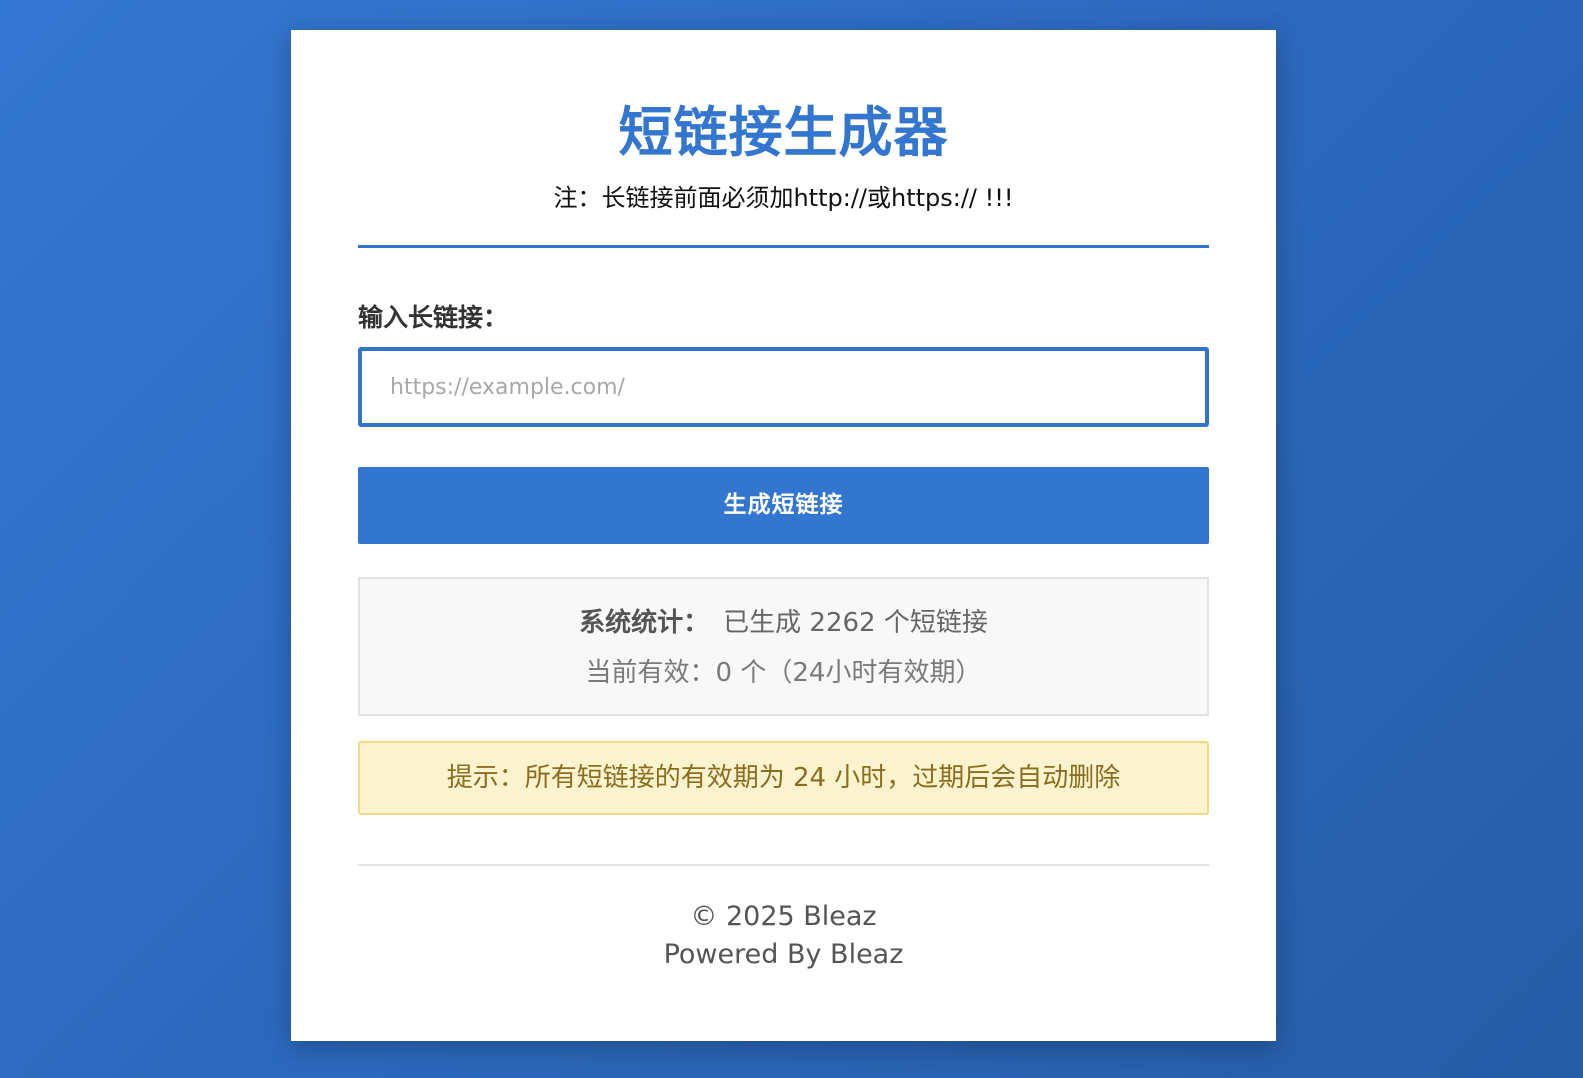 The width and height of the screenshot is (1583, 1078). Describe the element at coordinates (783, 198) in the screenshot. I see `url-format-note: 注：长链接前面必须加http://或https:// !!!` at that location.